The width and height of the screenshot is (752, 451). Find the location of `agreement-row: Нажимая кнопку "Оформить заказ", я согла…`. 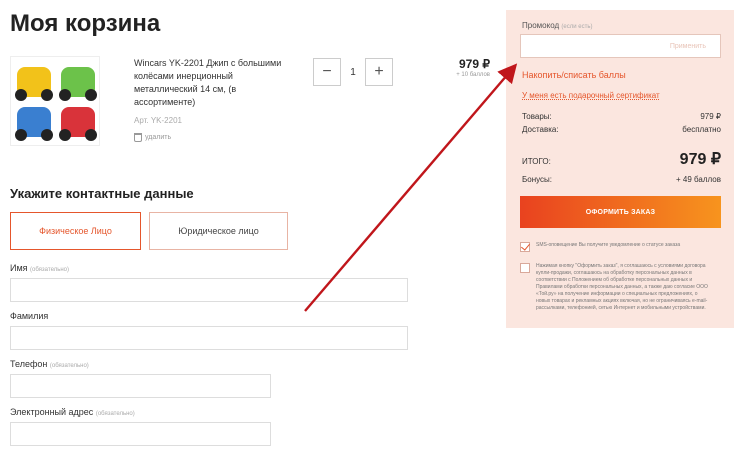

agreement-row: Нажимая кнопку "Оформить заказ", я согла… is located at coordinates (614, 287).